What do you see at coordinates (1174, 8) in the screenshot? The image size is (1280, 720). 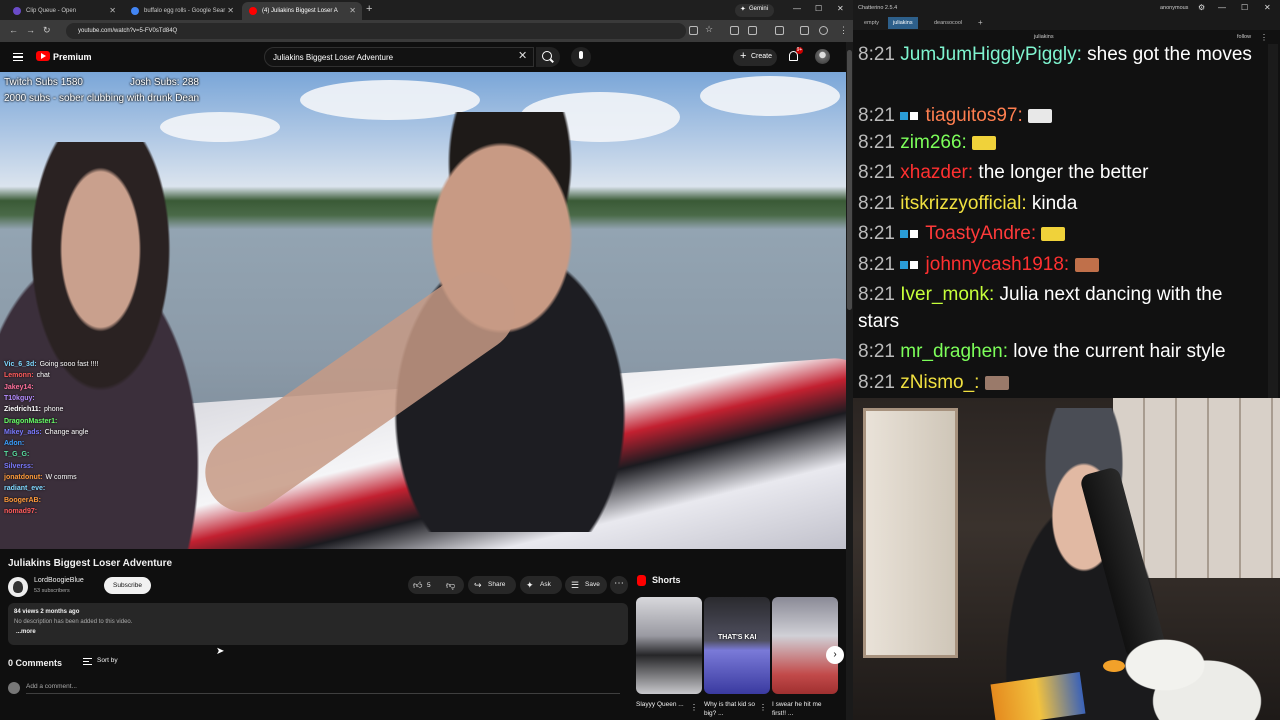 I see `chatterino-account: anonymous` at bounding box center [1174, 8].